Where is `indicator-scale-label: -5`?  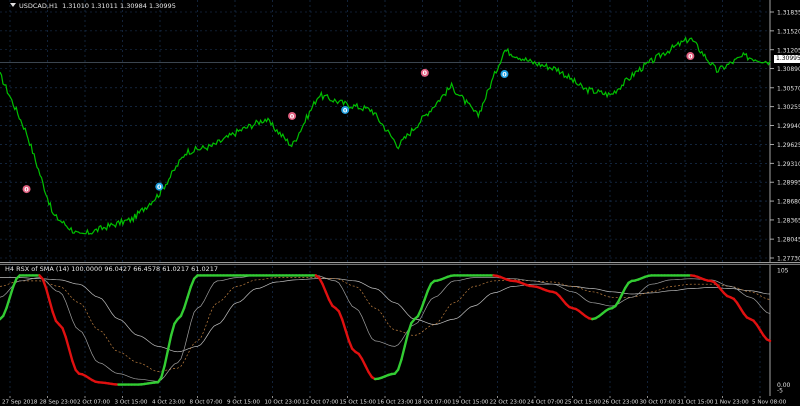
indicator-scale-label: -5 is located at coordinates (780, 391).